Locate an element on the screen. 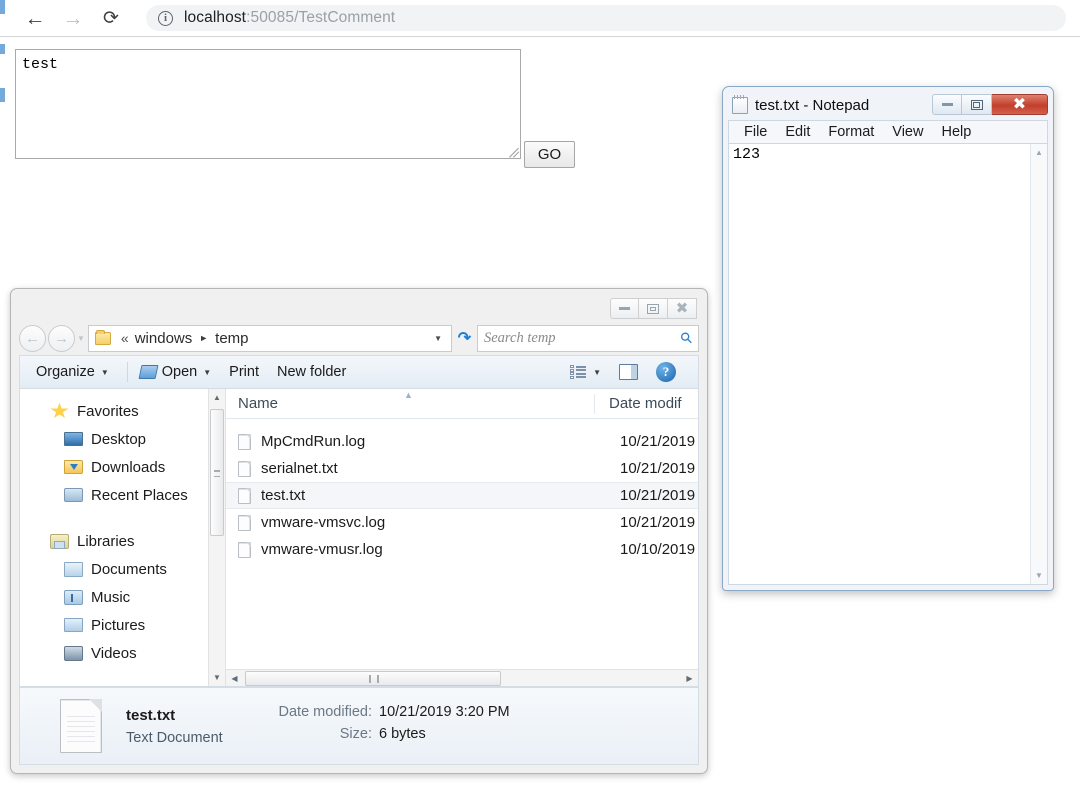 The width and height of the screenshot is (1080, 787). sidebar-item-label: Libraries is located at coordinates (106, 541).